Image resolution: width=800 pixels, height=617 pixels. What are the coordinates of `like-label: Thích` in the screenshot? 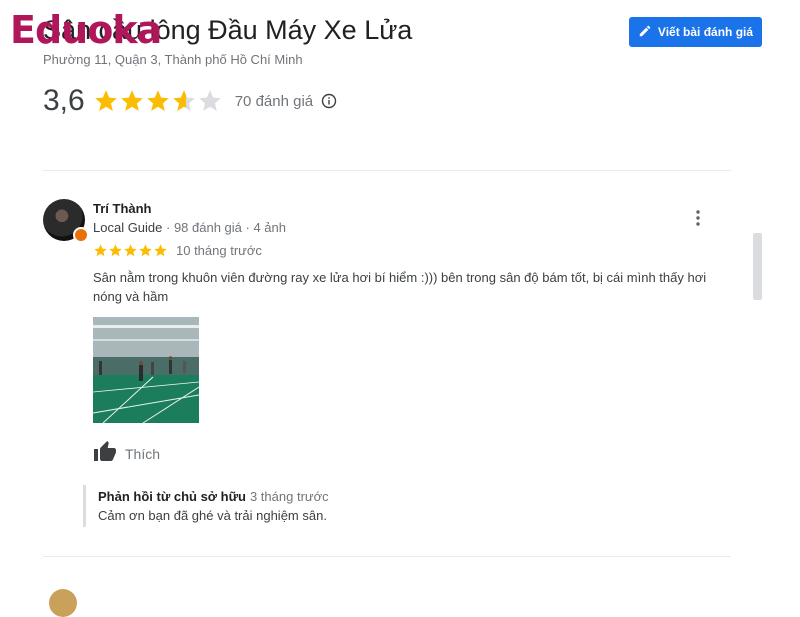 It's located at (143, 453).